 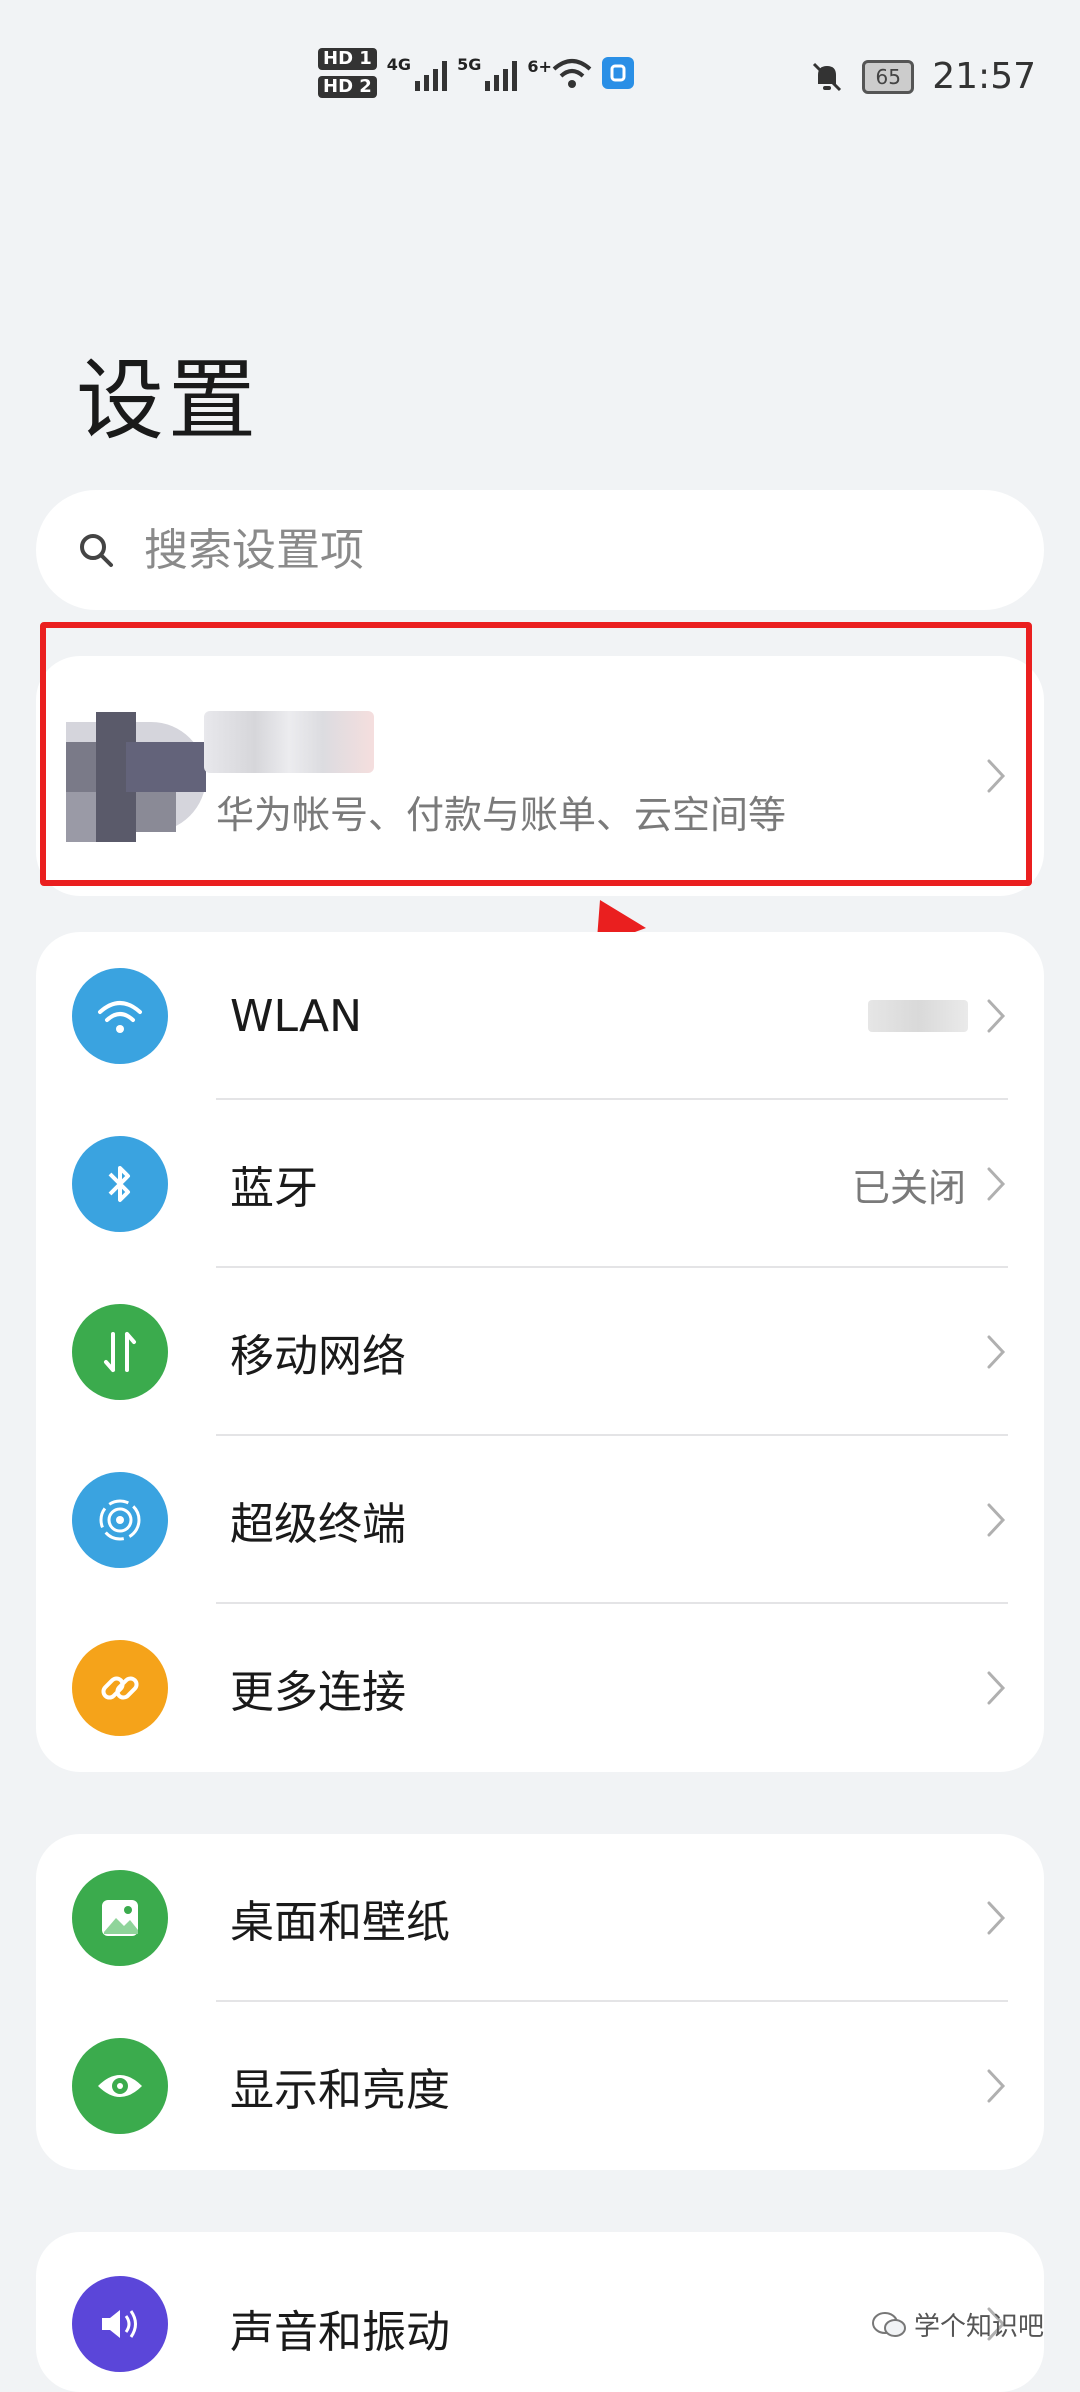 What do you see at coordinates (487, 73) in the screenshot?
I see `signal2-icon: 5G` at bounding box center [487, 73].